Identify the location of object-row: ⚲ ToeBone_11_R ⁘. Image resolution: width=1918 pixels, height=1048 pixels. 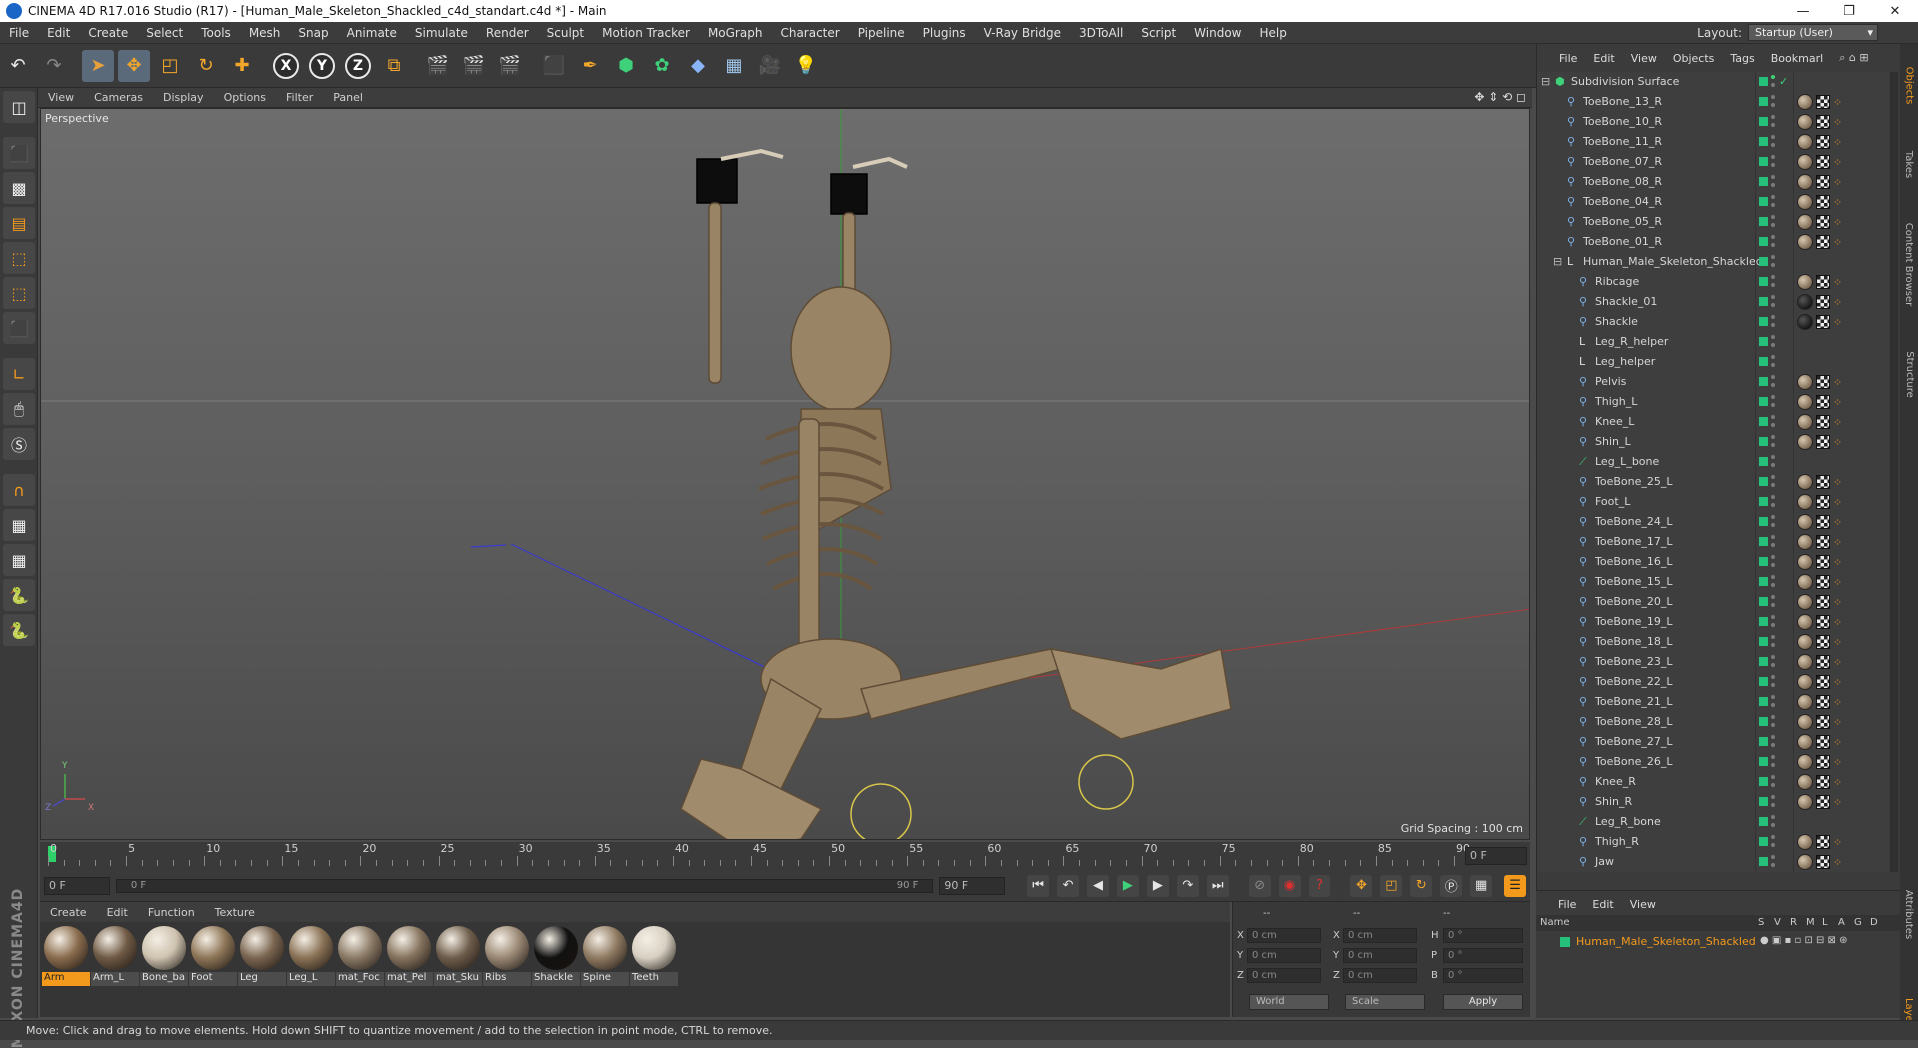
(1713, 142).